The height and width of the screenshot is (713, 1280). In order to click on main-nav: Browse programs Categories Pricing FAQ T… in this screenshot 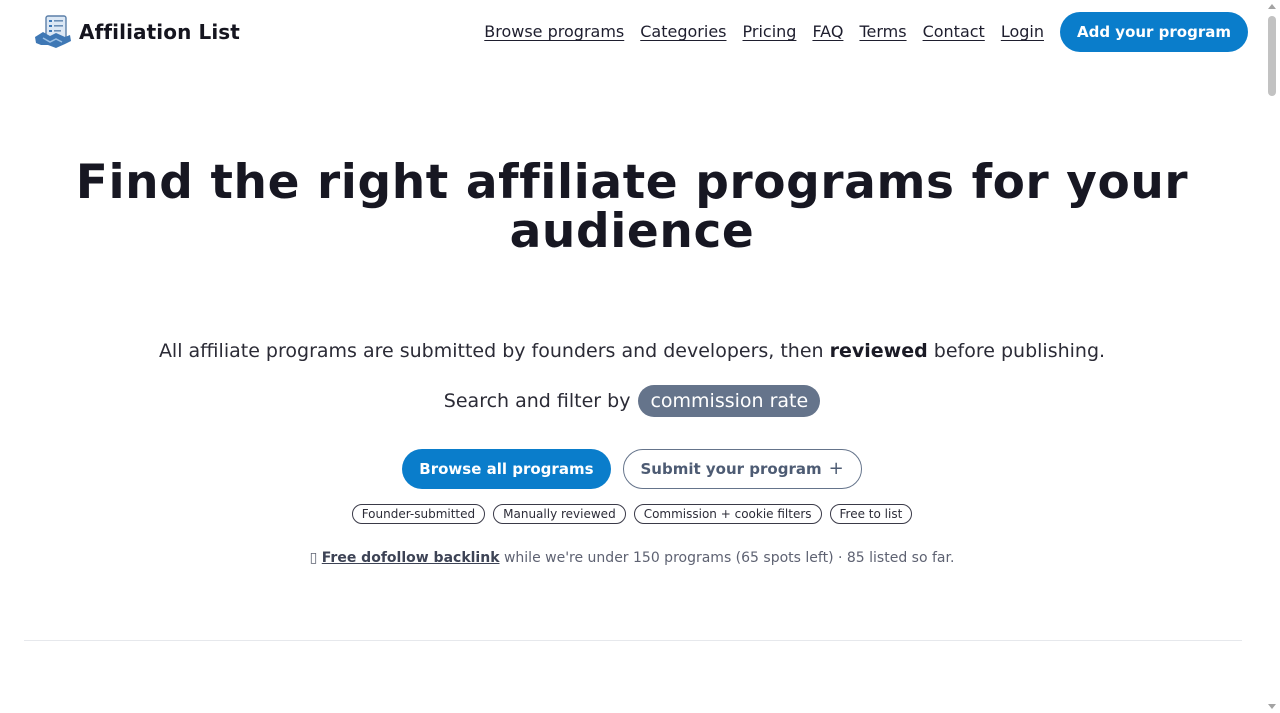, I will do `click(866, 32)`.